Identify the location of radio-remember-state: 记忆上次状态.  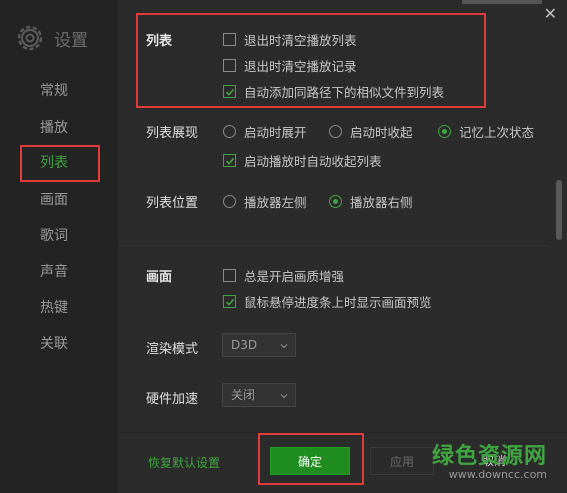
(486, 131).